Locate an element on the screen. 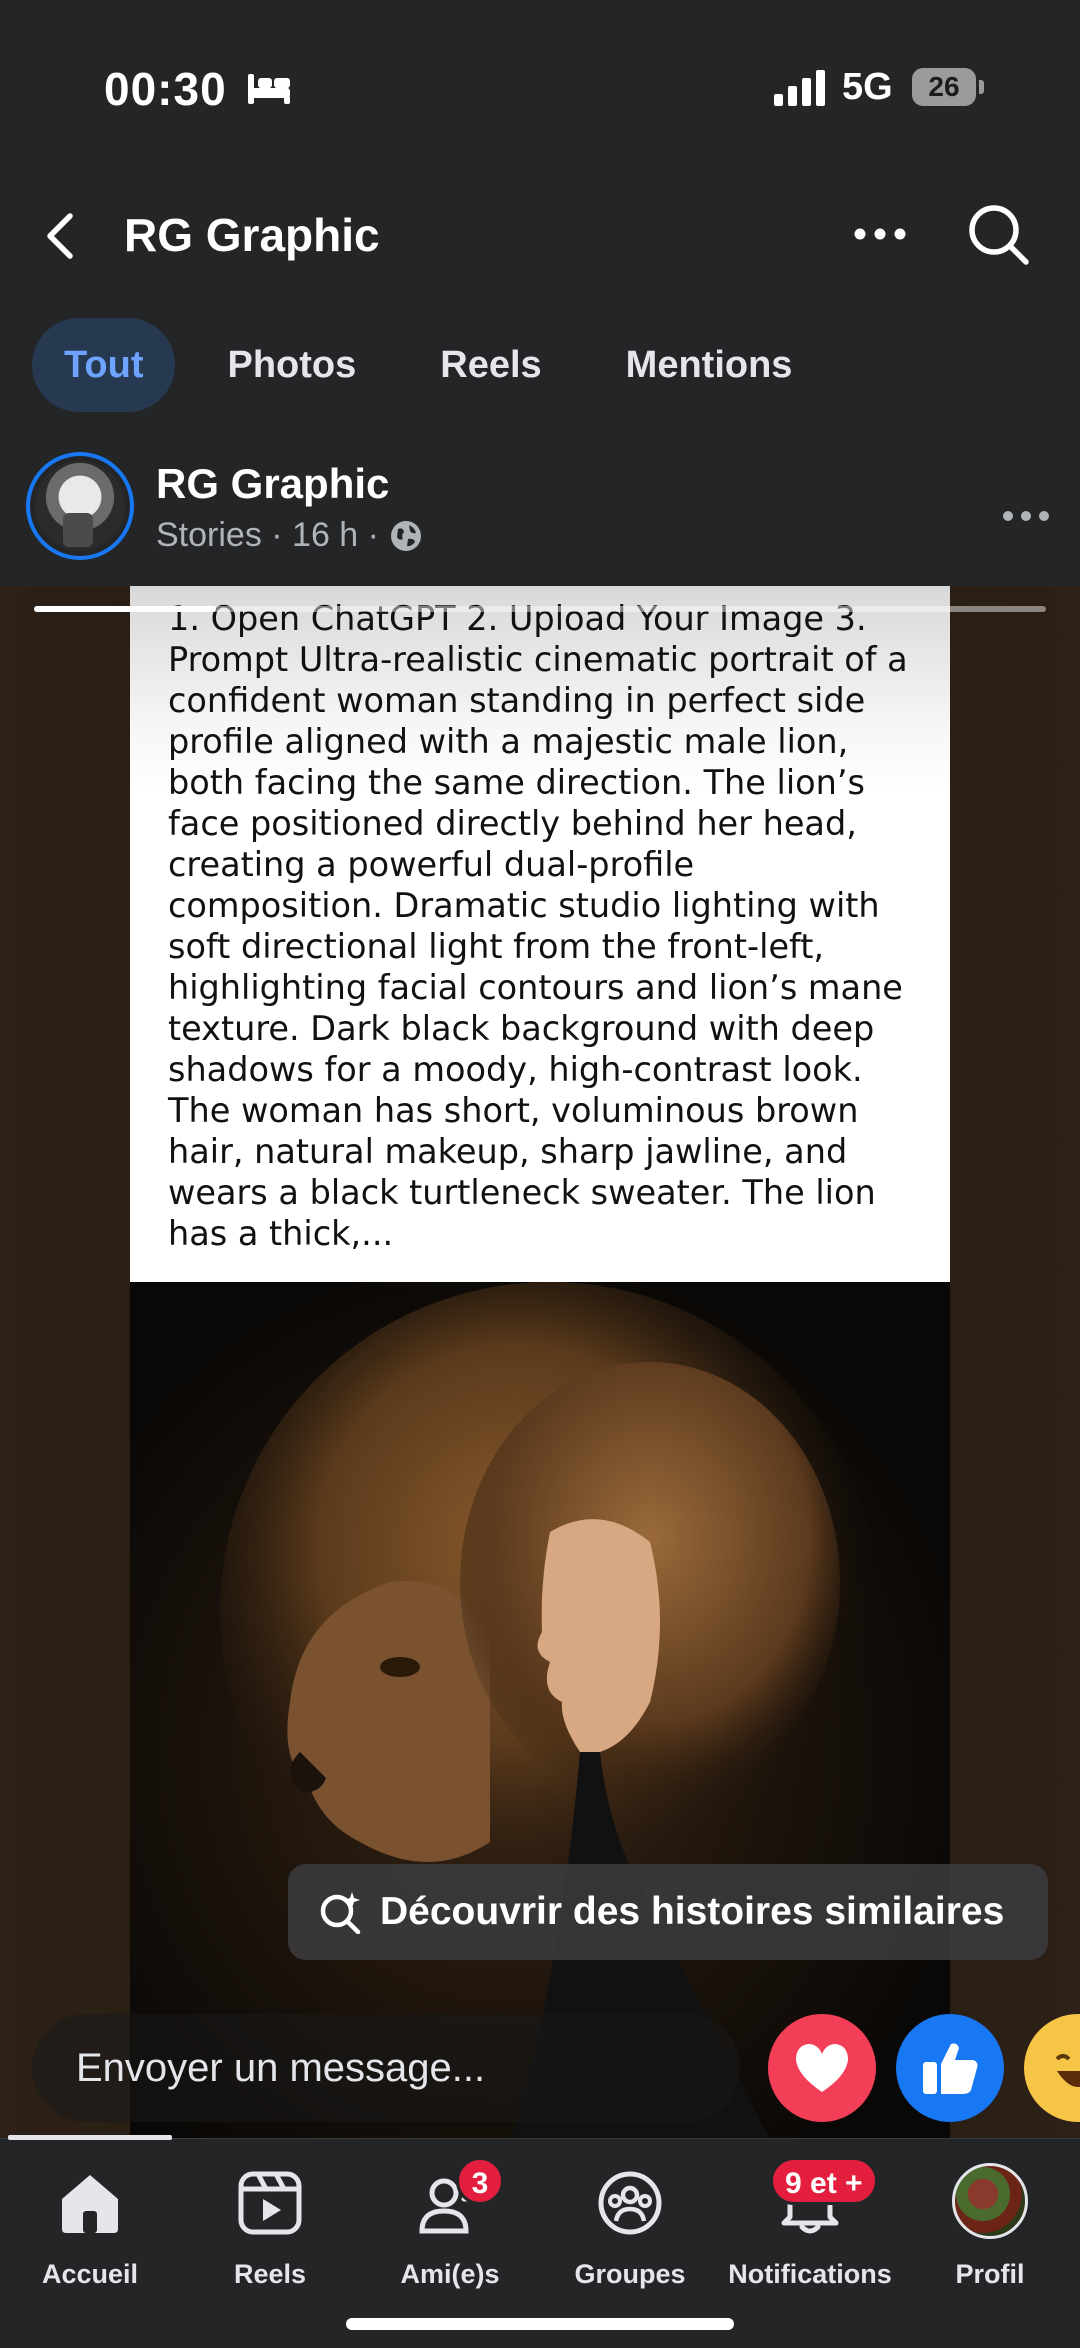 This screenshot has width=1080, height=2348. back-arrow-icon is located at coordinates (62, 236).